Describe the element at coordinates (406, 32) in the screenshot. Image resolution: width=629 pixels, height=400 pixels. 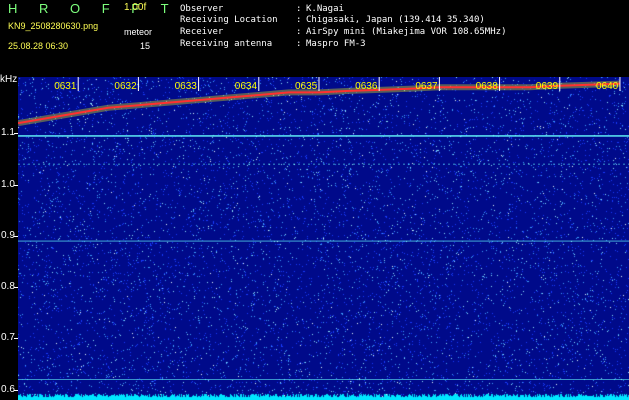
I see `receiver-value: AirSpy mini (Miakejima VOR 108.65MHz)` at that location.